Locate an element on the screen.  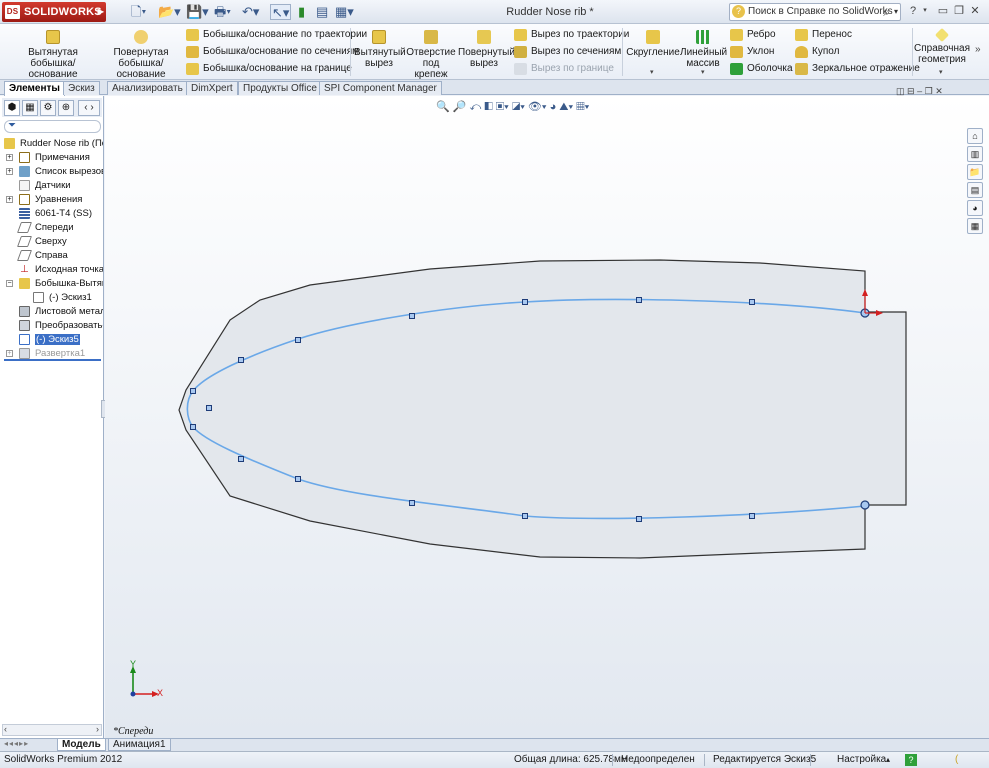
help-search-input: ? Поиск в Справке по SolidWorks ⌕ ▾ is located at coordinates (815, 12).